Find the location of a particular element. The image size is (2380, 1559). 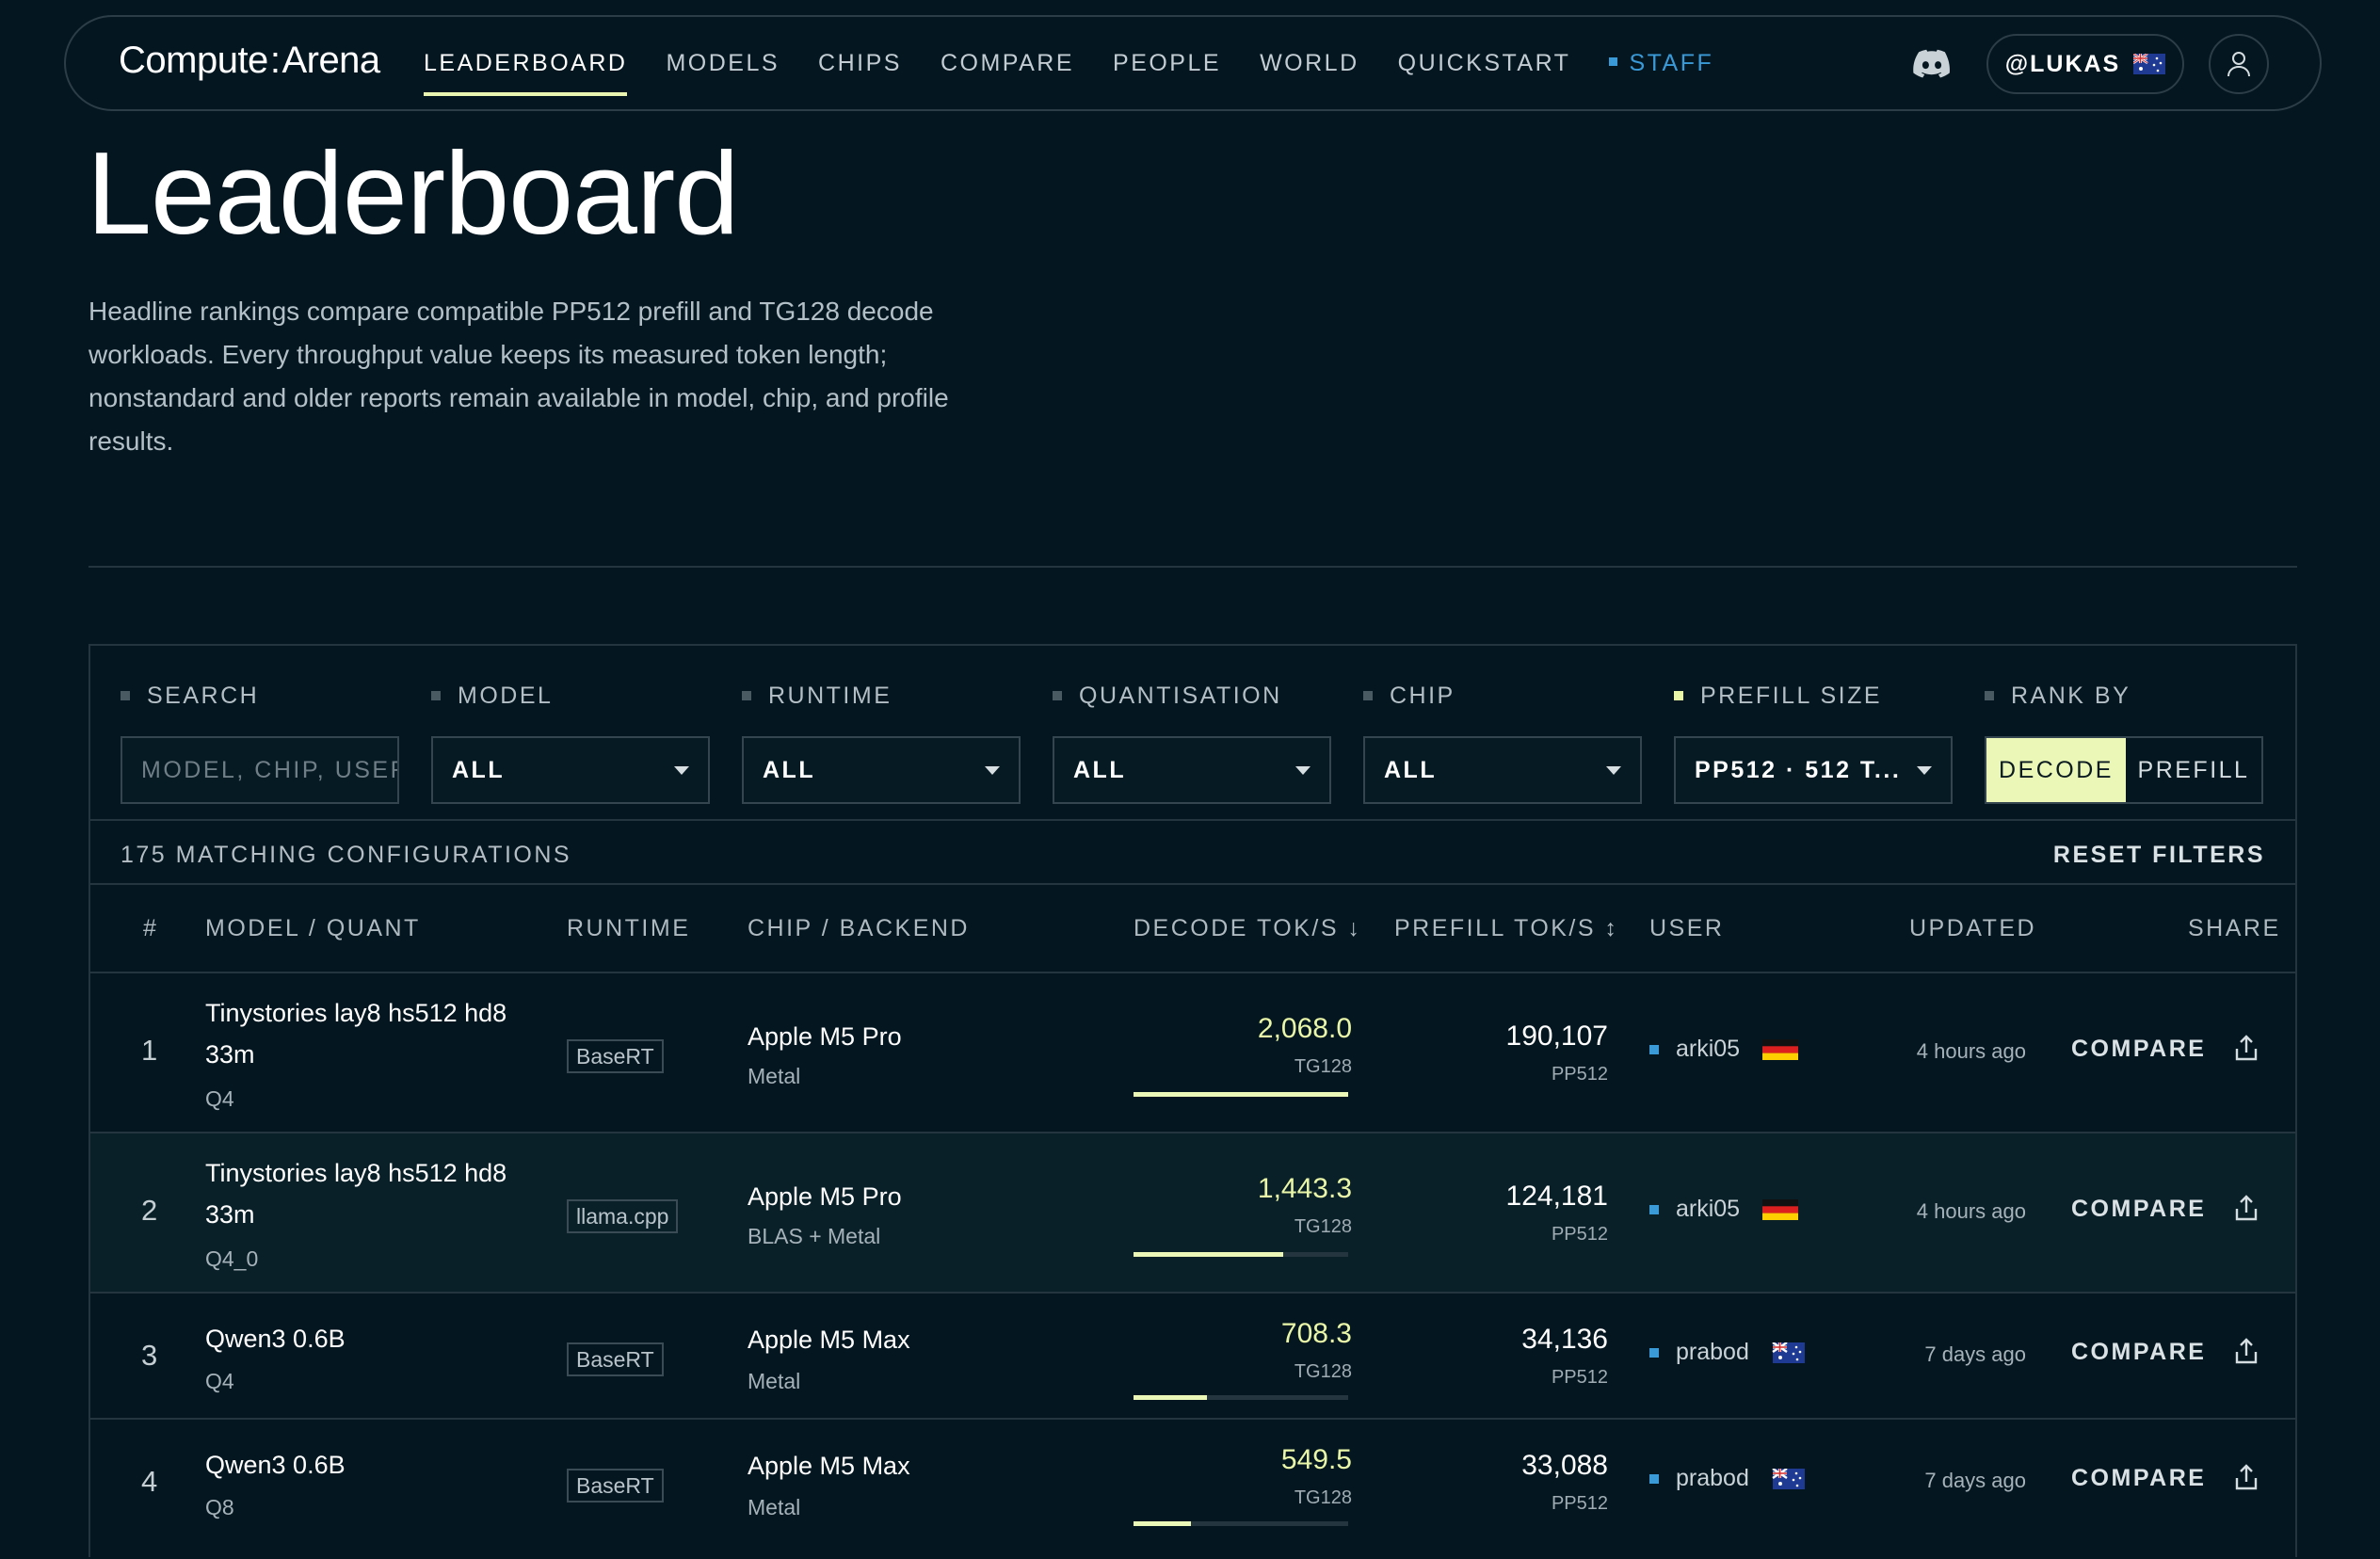

row-runtime-badge: BaseRT is located at coordinates (615, 1359).